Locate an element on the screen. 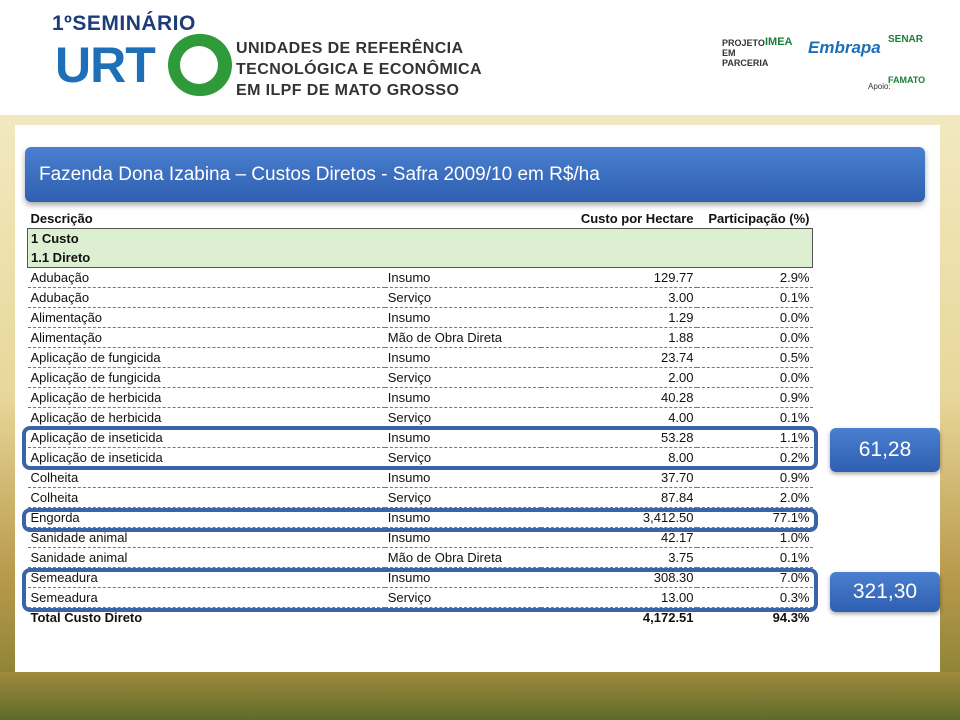 Image resolution: width=960 pixels, height=720 pixels. imea-logo: IMEA is located at coordinates (779, 42).